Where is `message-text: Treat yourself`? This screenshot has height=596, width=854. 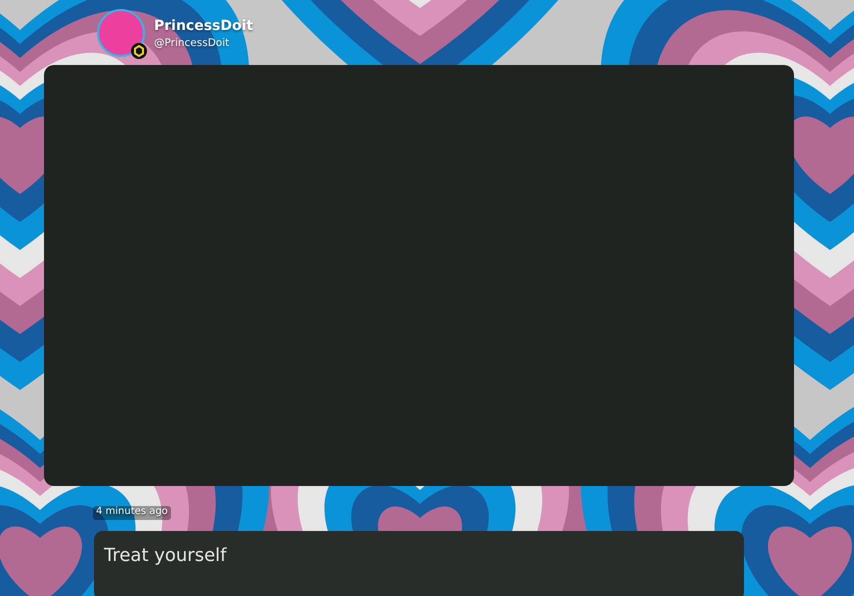
message-text: Treat yourself is located at coordinates (165, 555).